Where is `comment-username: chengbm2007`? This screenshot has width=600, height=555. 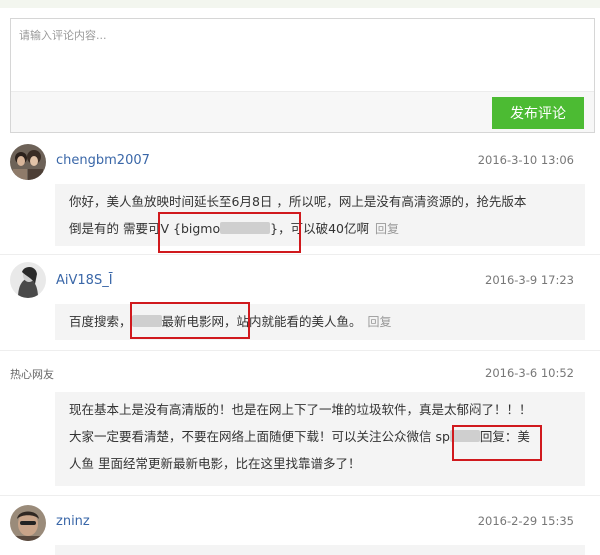 comment-username: chengbm2007 is located at coordinates (103, 160).